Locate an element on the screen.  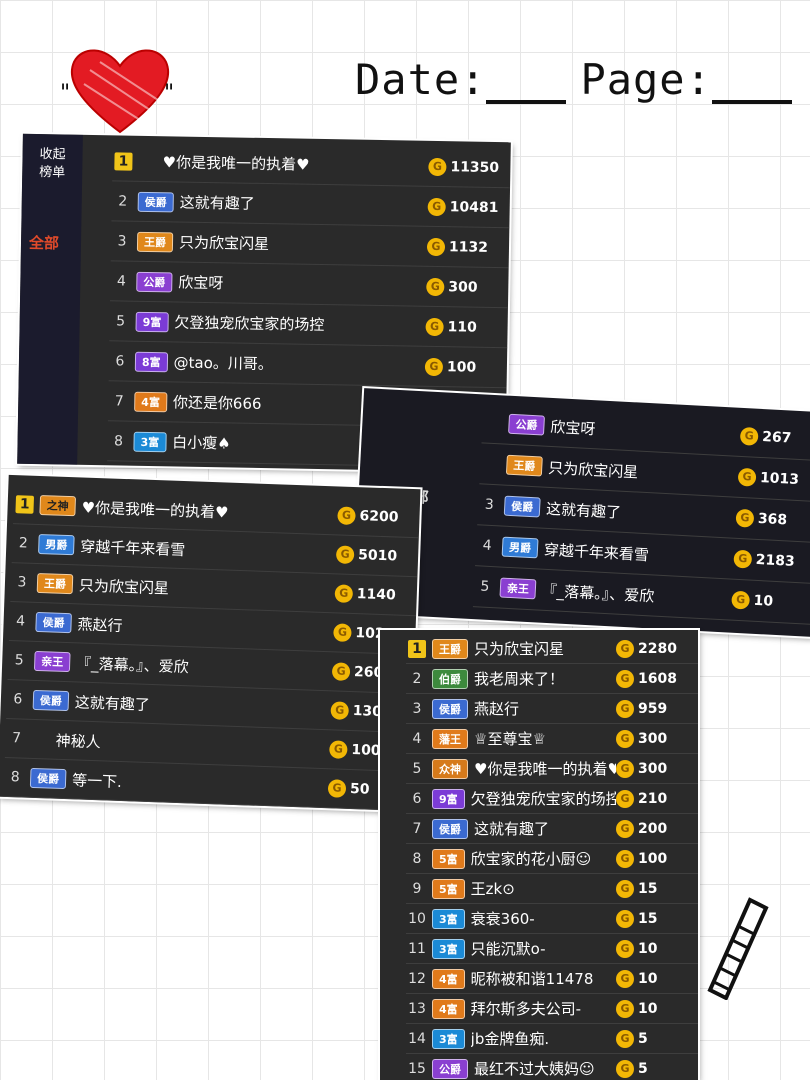
rank-badge: 8富 is located at coordinates (151, 361).